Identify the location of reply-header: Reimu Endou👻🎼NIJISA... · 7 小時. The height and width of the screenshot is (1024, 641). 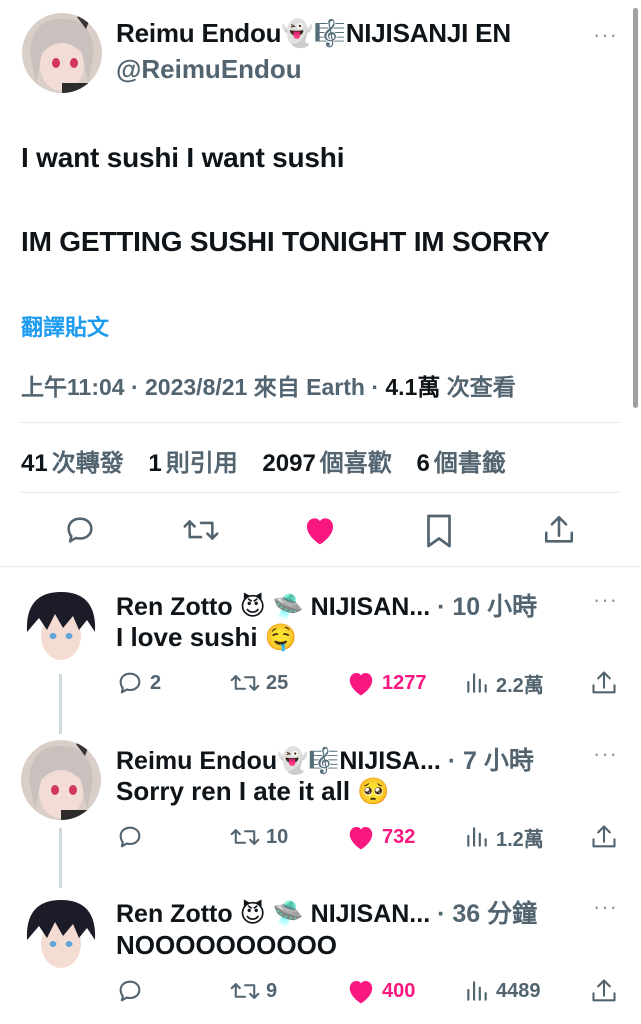
(325, 761).